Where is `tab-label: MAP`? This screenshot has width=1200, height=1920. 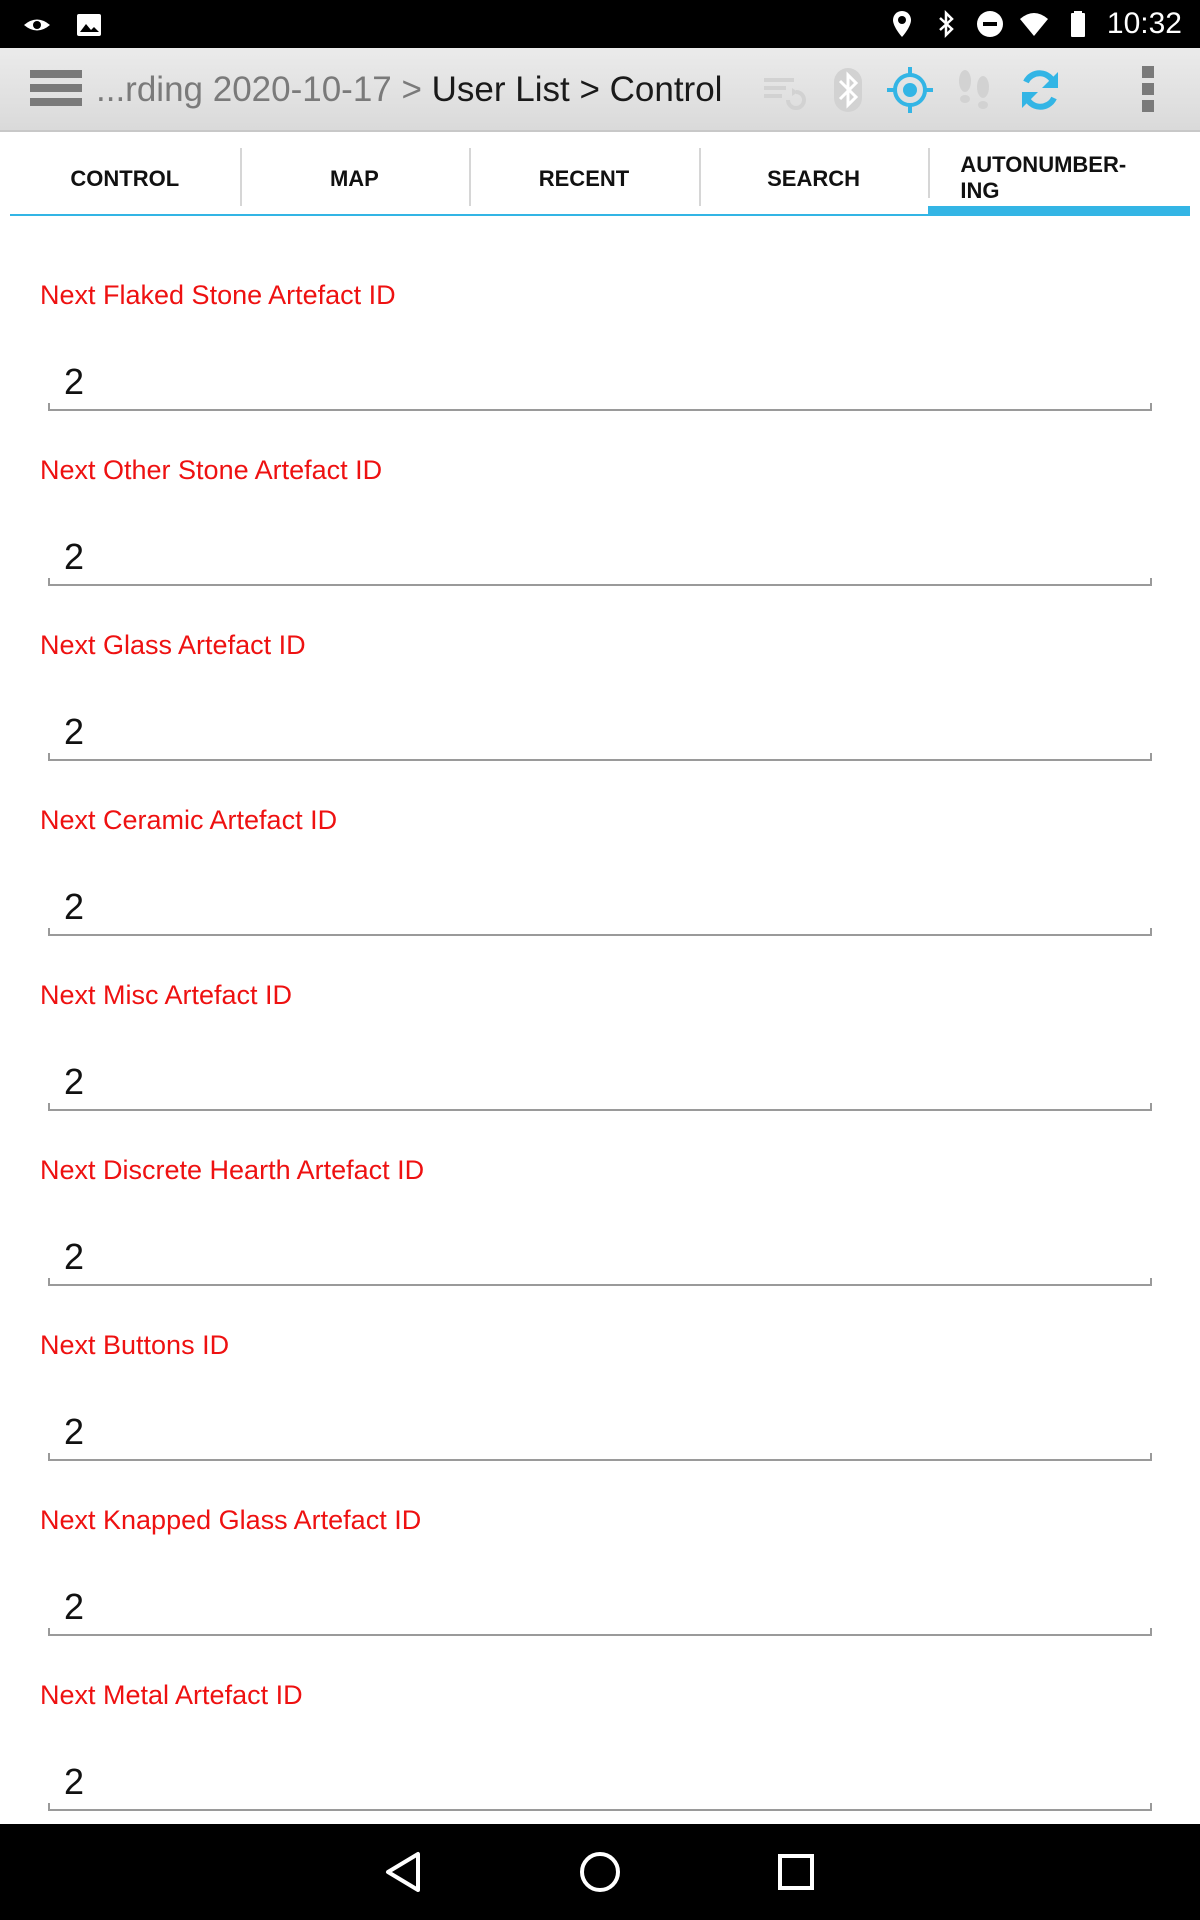
tab-label: MAP is located at coordinates (354, 178).